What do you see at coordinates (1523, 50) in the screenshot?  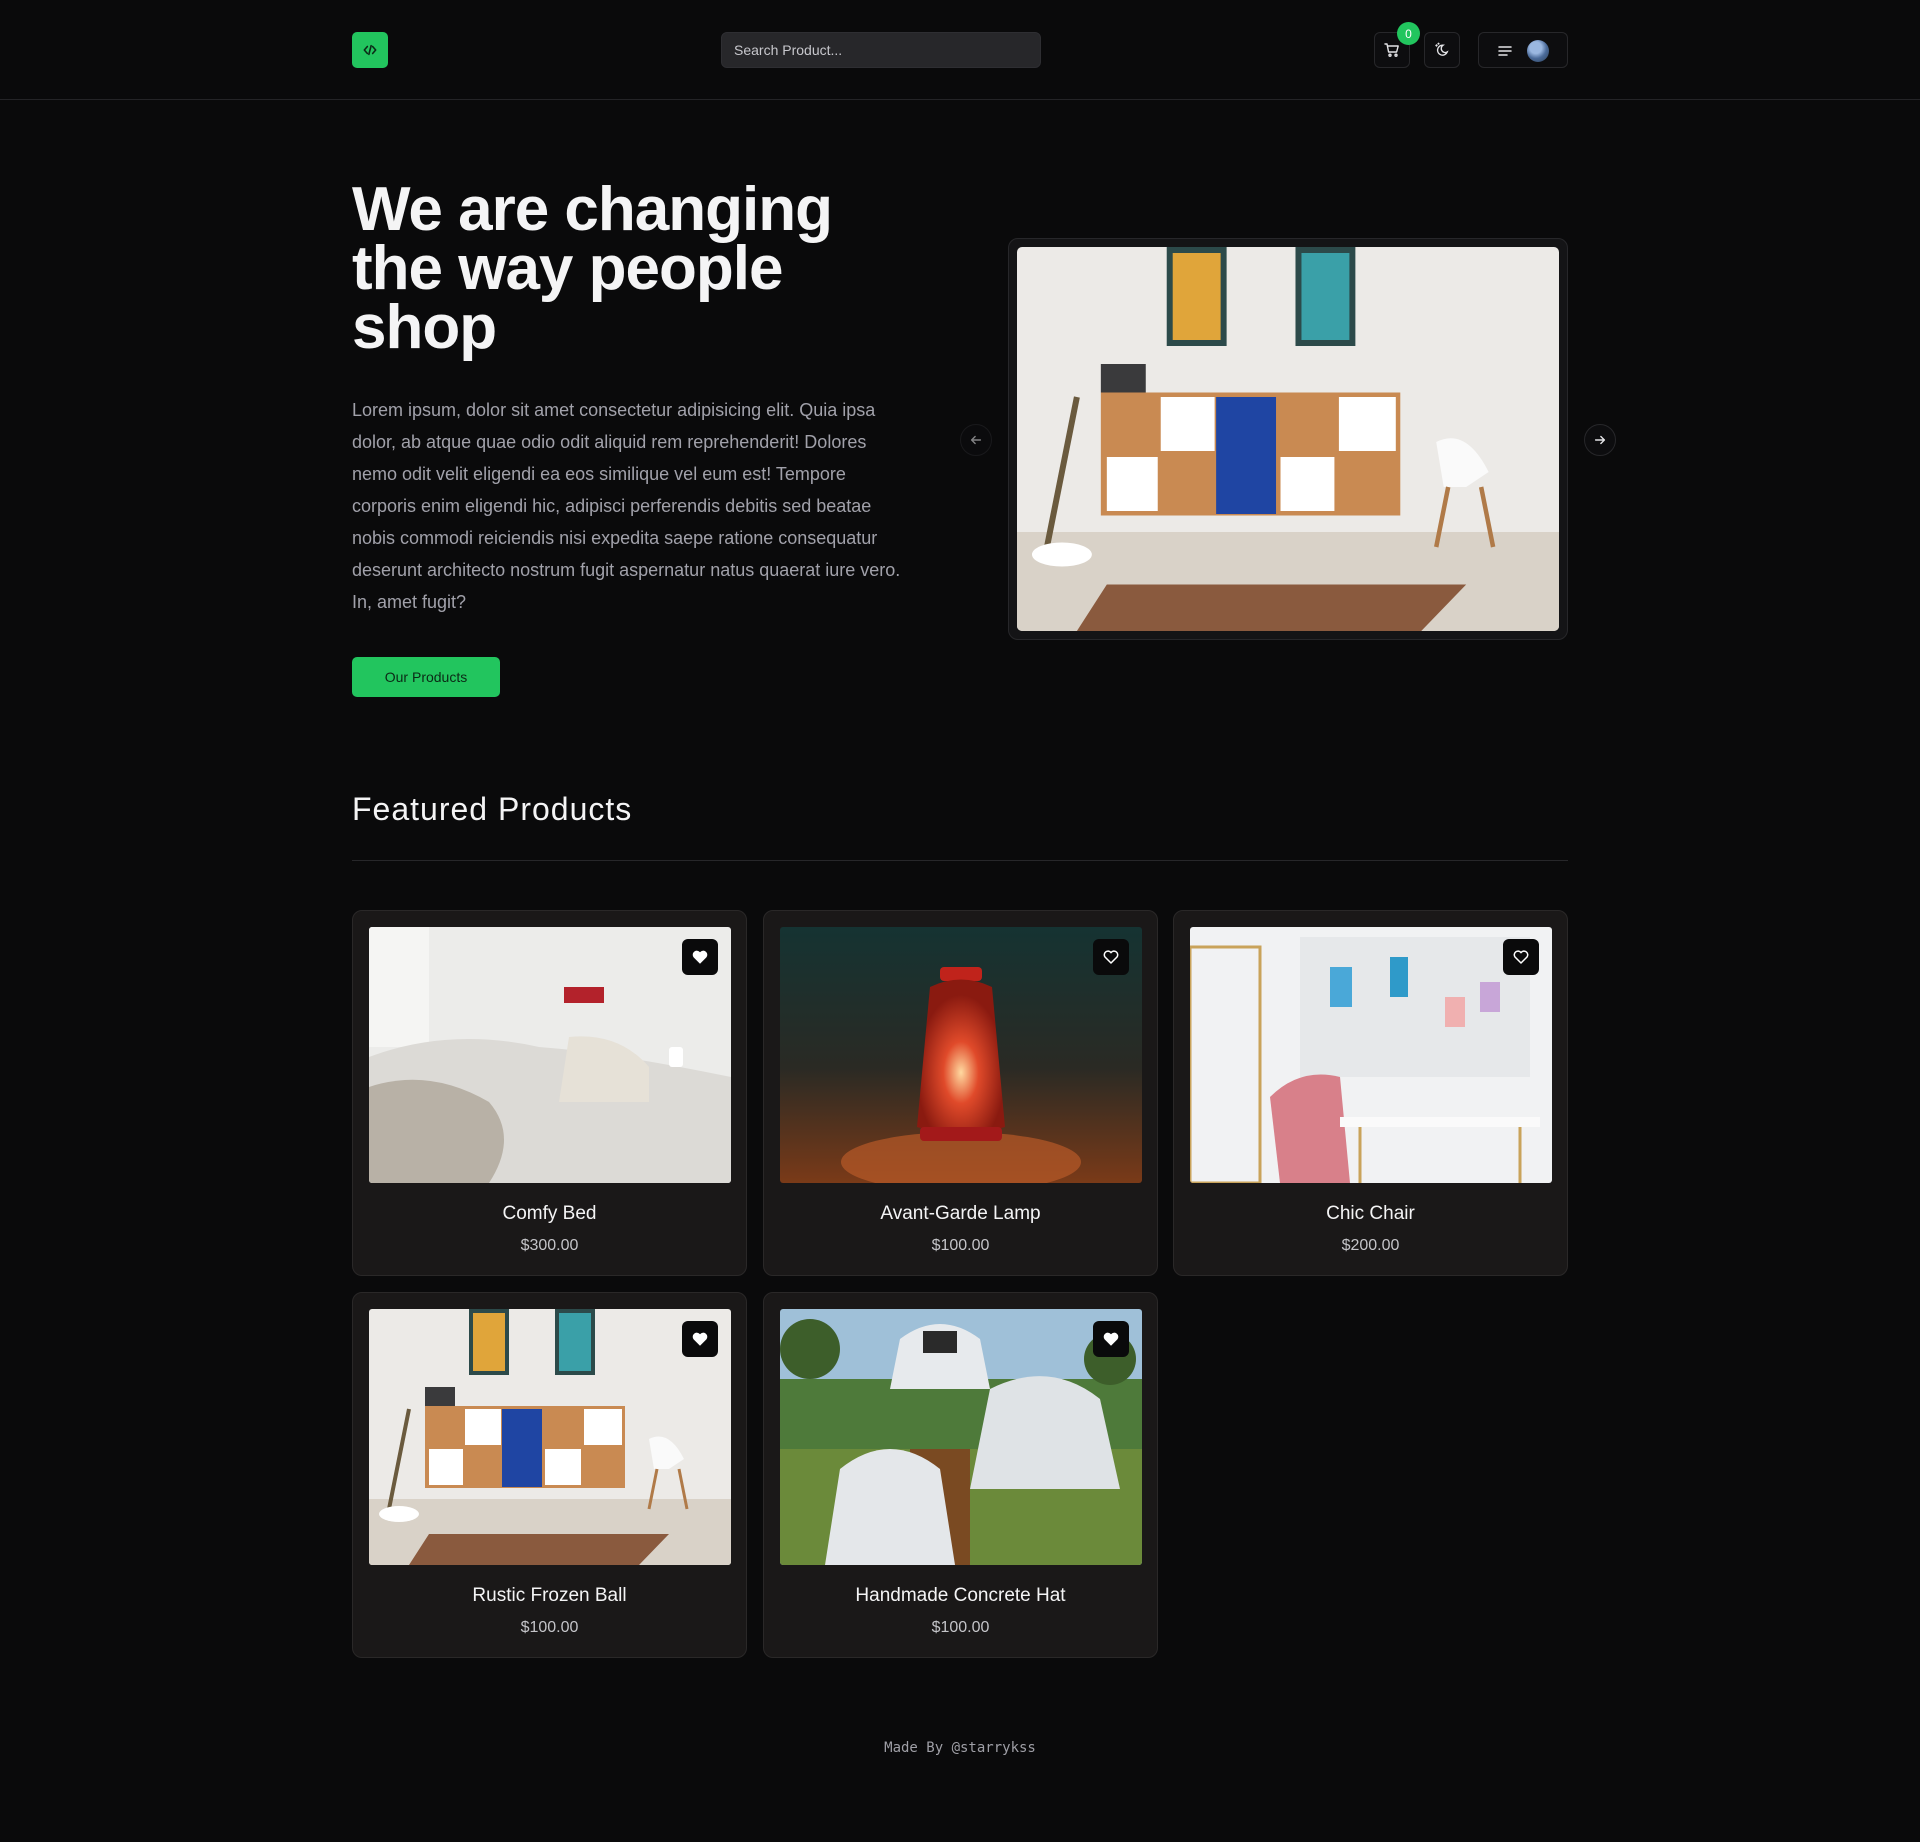 I see `user-menu-button` at bounding box center [1523, 50].